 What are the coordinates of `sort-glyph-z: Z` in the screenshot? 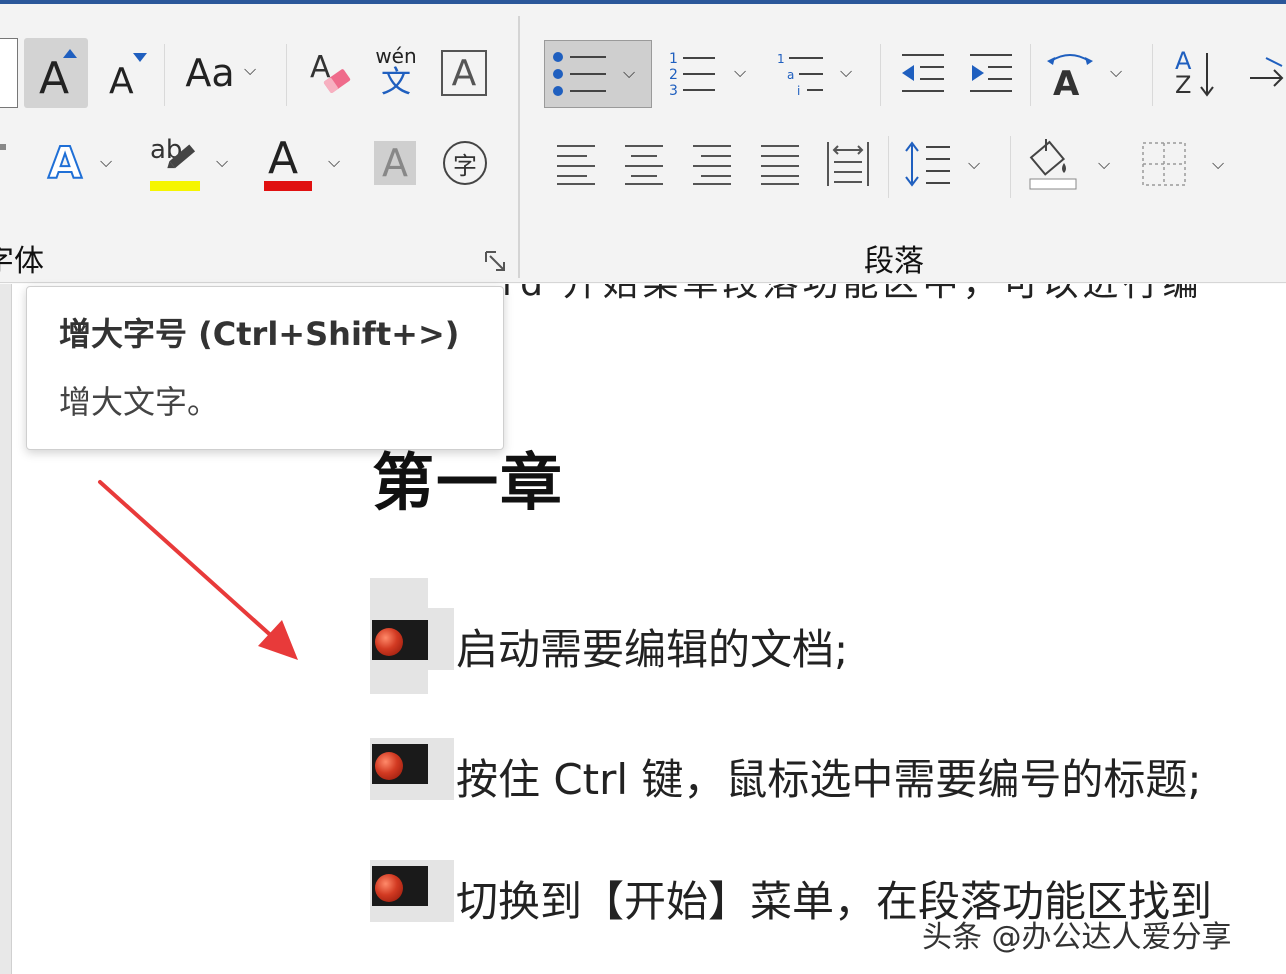 It's located at (1183, 85).